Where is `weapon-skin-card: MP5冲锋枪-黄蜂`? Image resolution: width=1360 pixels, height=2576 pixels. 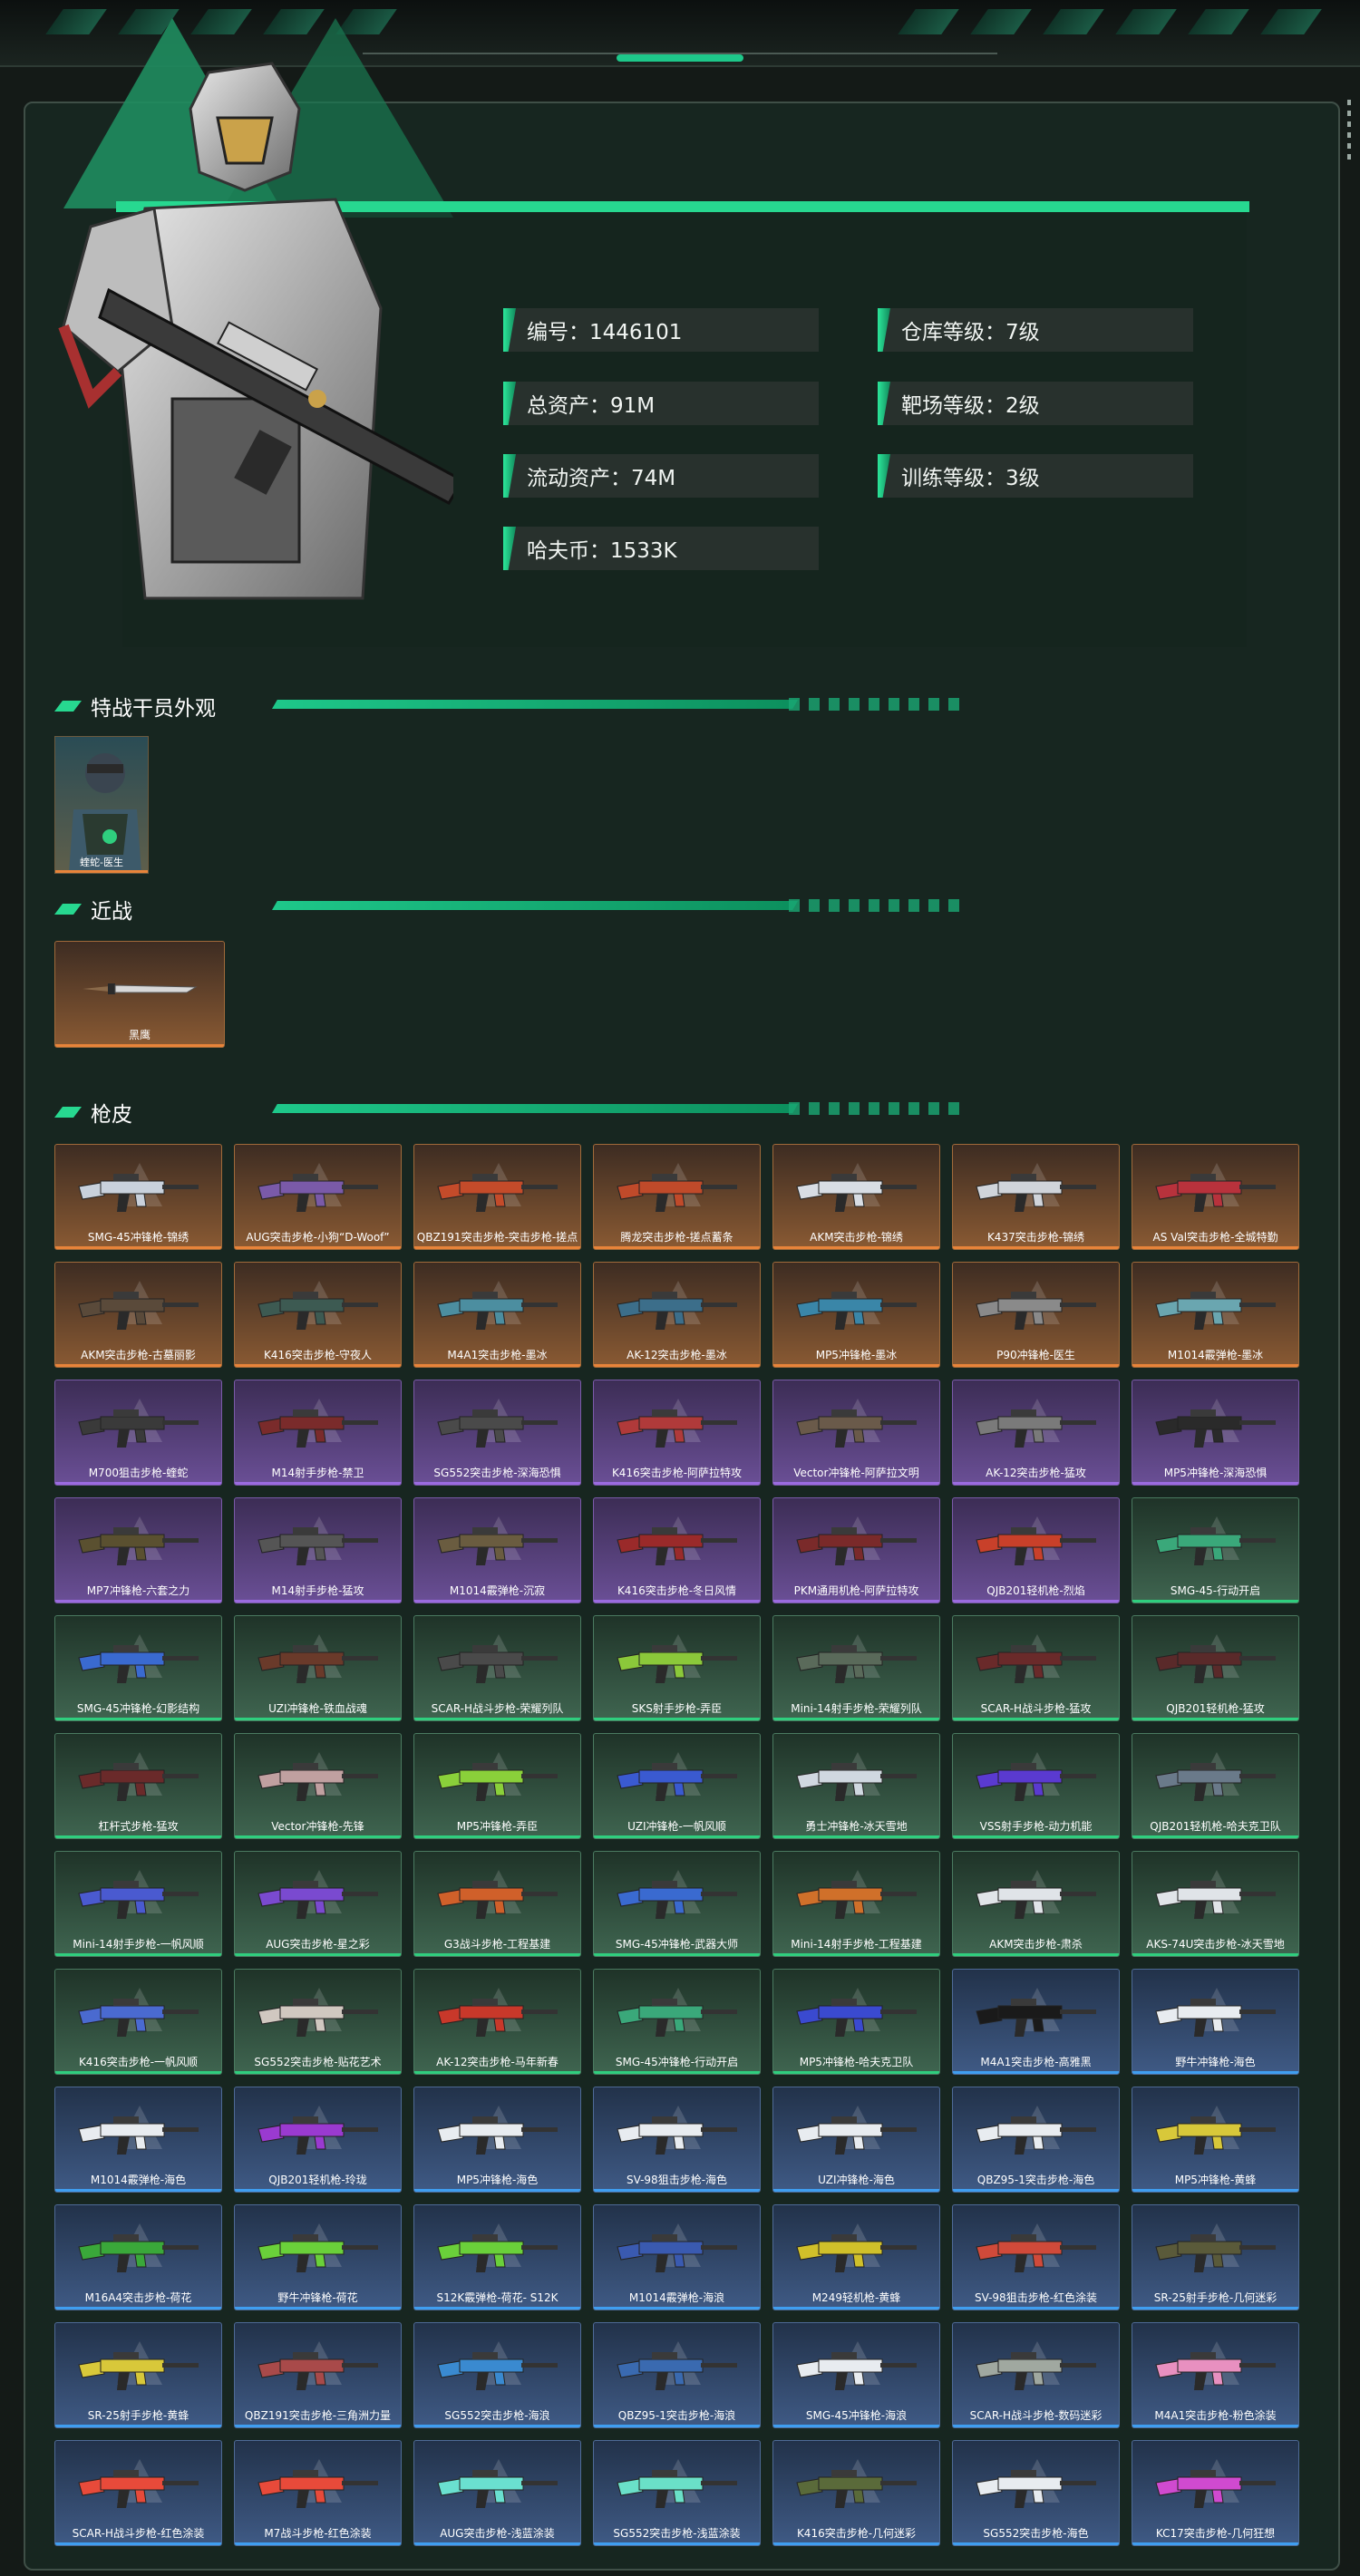
weapon-skin-card: MP5冲锋枪-黄蜂 is located at coordinates (1215, 2140).